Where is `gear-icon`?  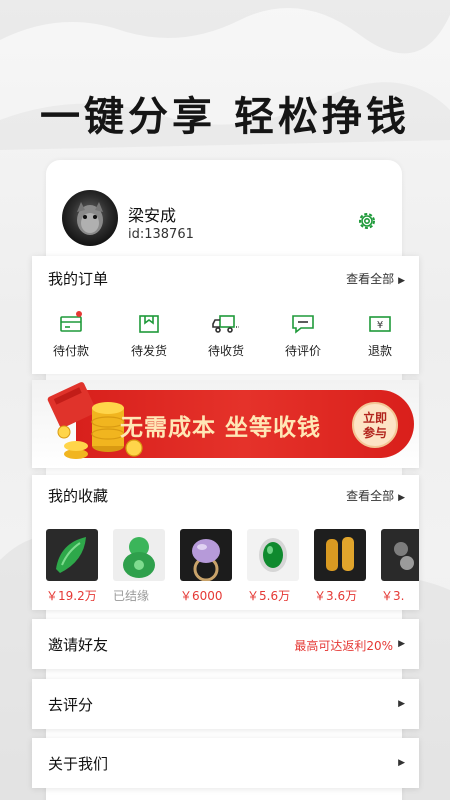
gear-icon is located at coordinates (367, 221).